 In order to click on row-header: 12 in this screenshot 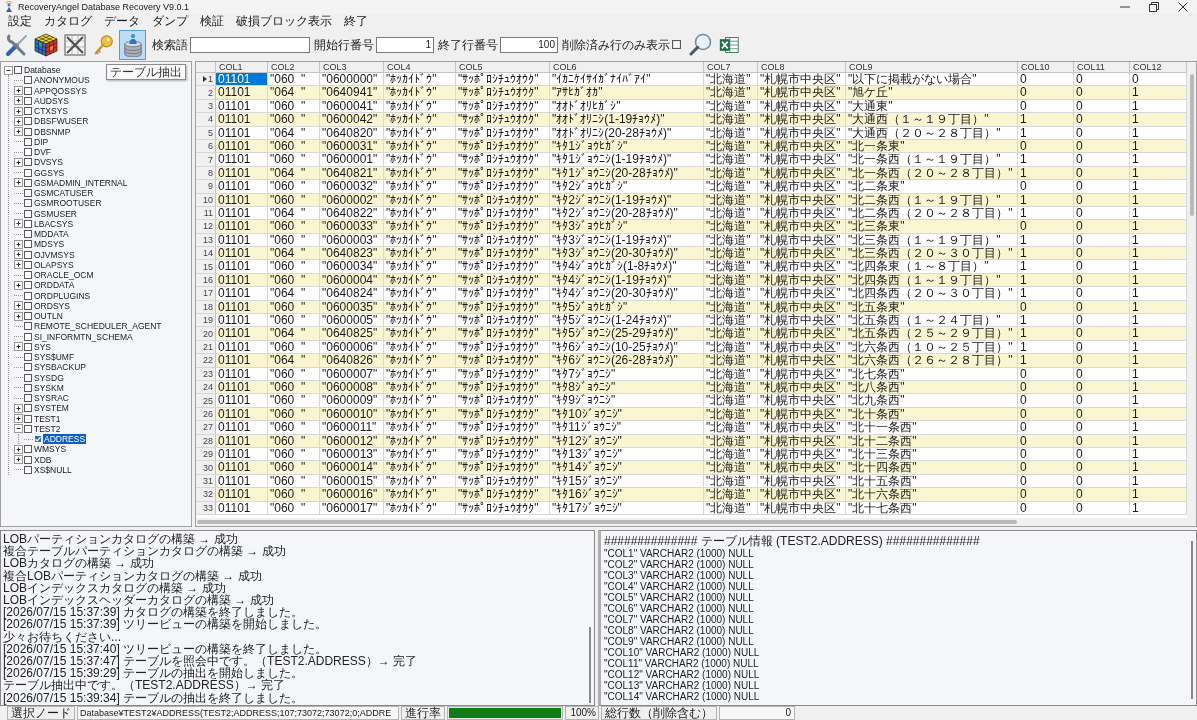, I will do `click(206, 226)`.